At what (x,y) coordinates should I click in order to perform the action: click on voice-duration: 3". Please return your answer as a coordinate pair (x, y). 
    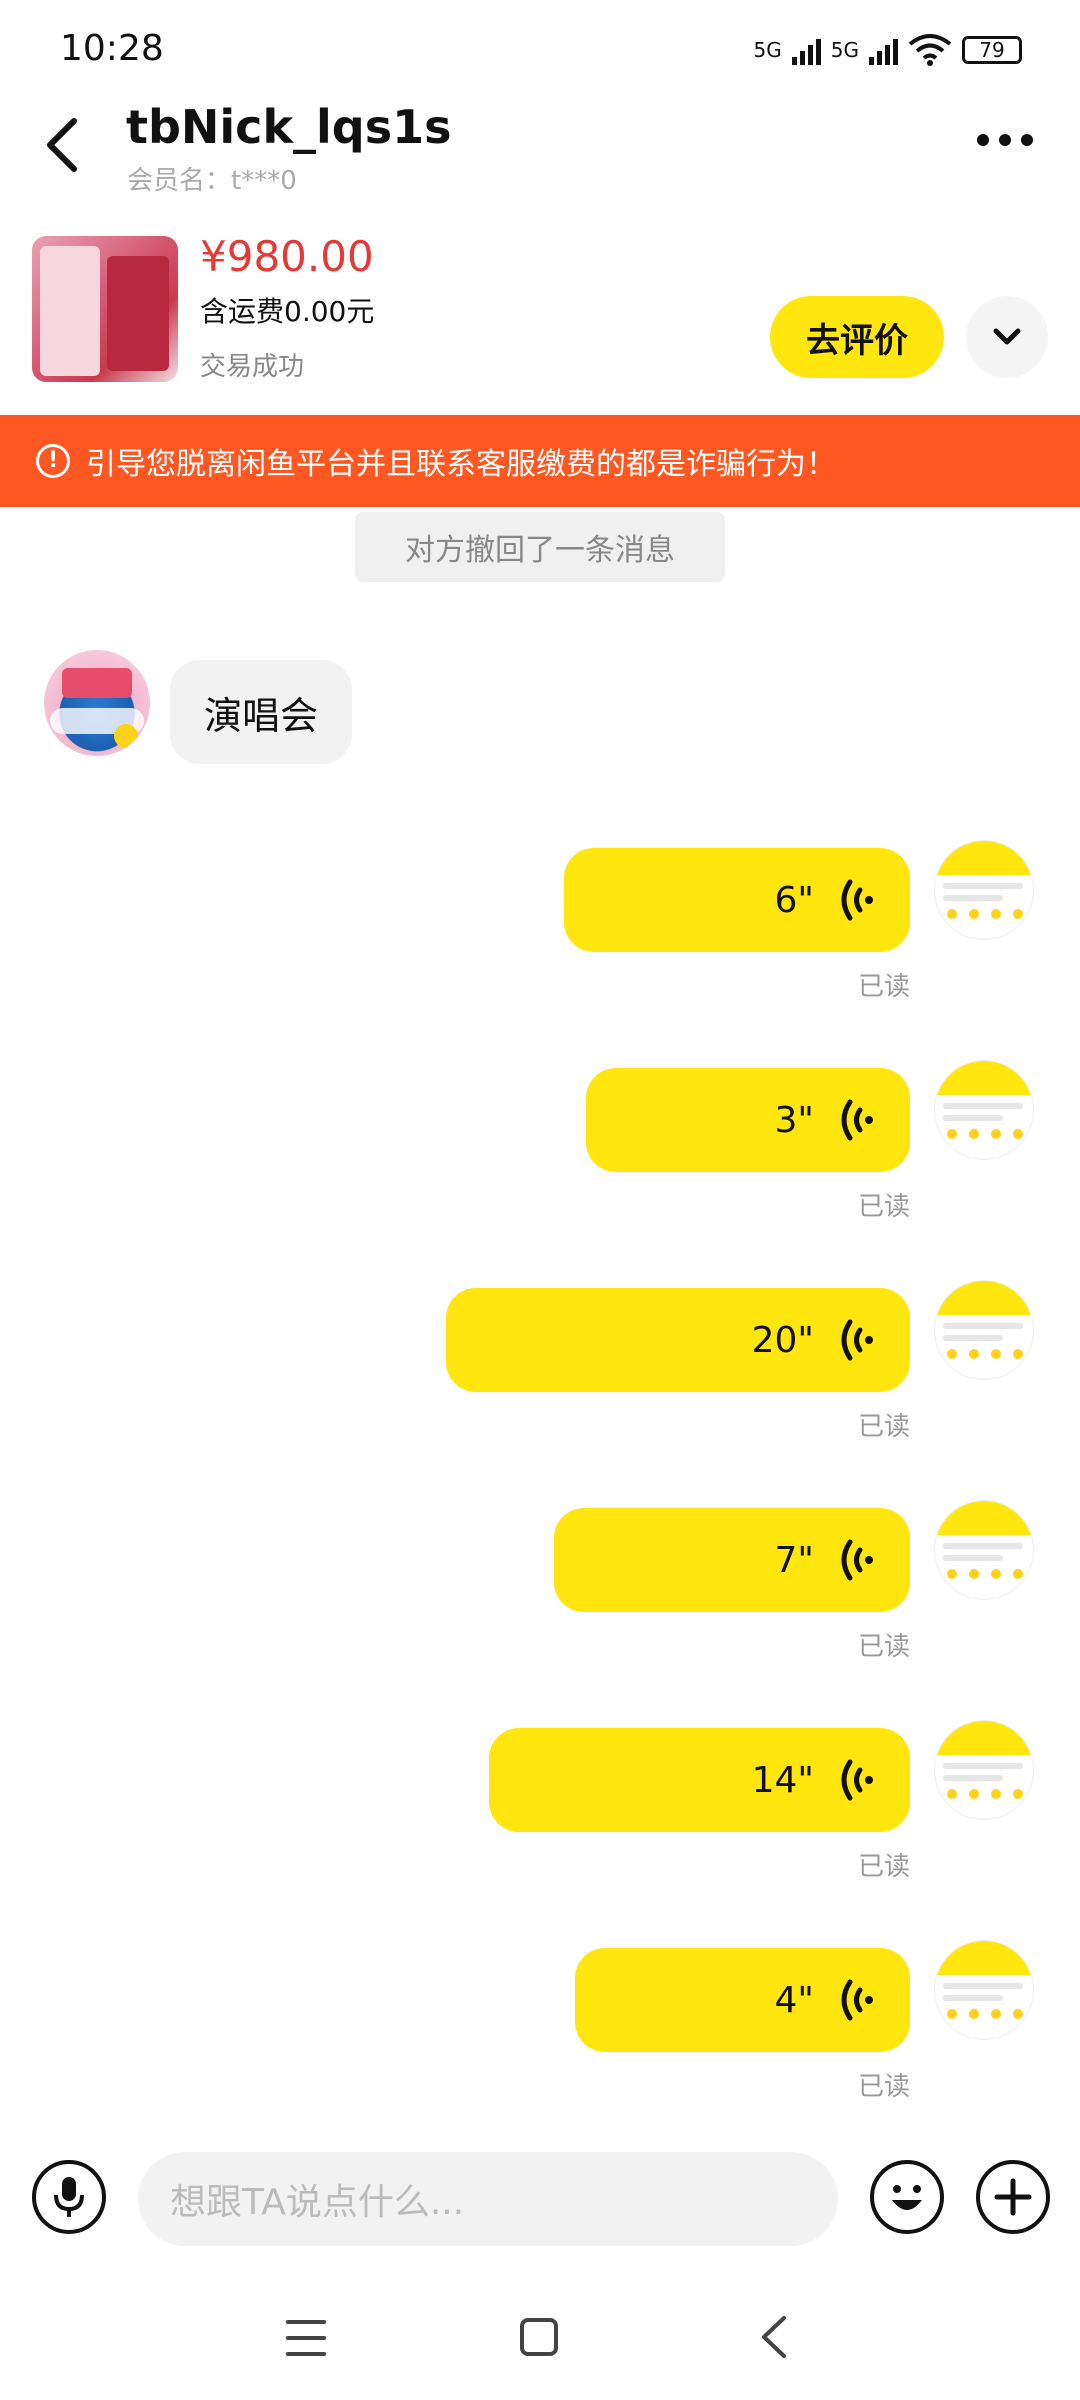
    Looking at the image, I should click on (794, 1120).